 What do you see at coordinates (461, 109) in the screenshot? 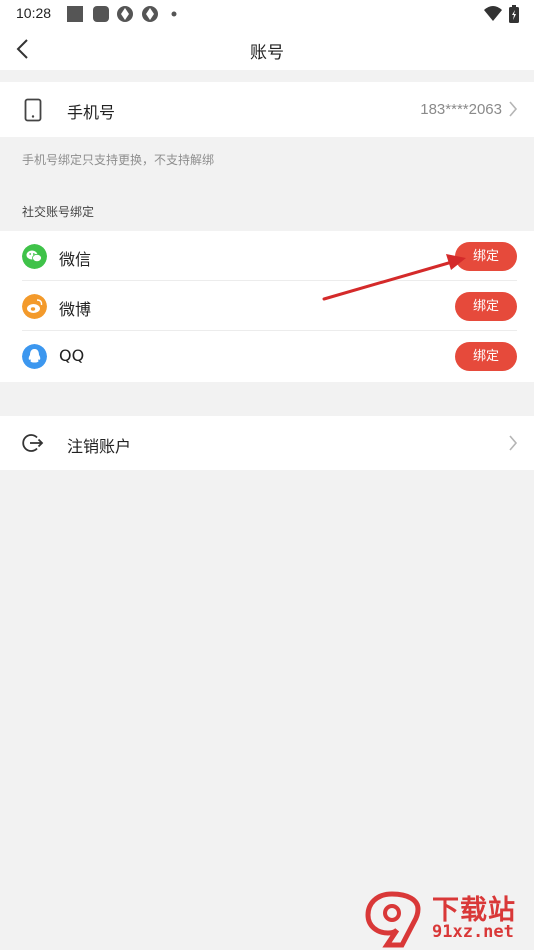
I see `phone-value: 183****2063` at bounding box center [461, 109].